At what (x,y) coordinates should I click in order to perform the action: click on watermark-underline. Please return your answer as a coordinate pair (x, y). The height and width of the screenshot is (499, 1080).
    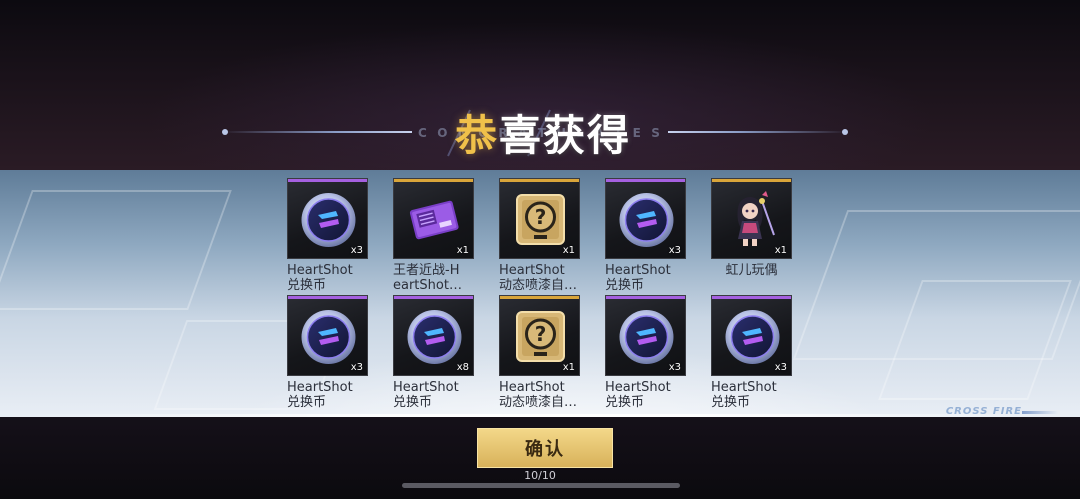
    Looking at the image, I should click on (1040, 412).